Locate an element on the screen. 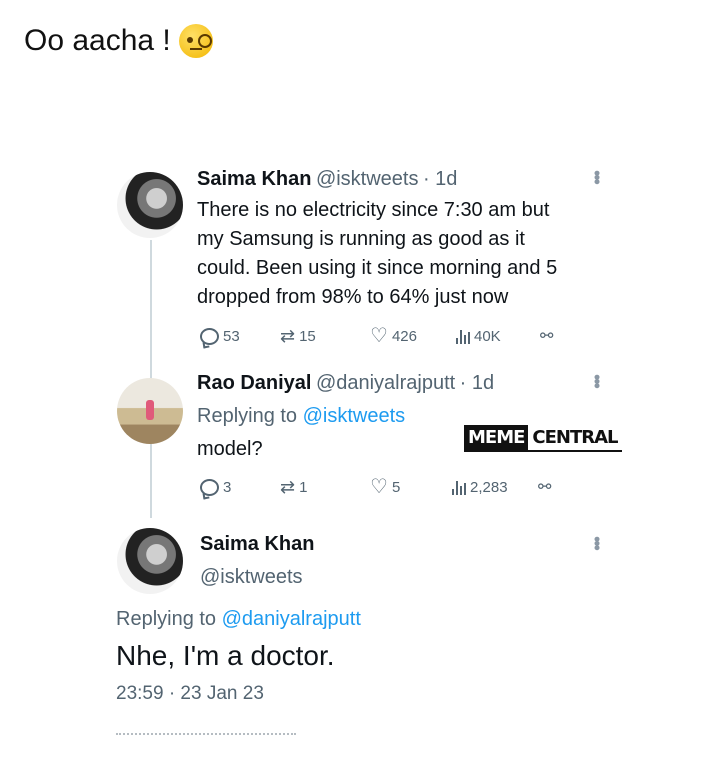 This screenshot has height=780, width=720. view-count: 2,283 is located at coordinates (489, 487).